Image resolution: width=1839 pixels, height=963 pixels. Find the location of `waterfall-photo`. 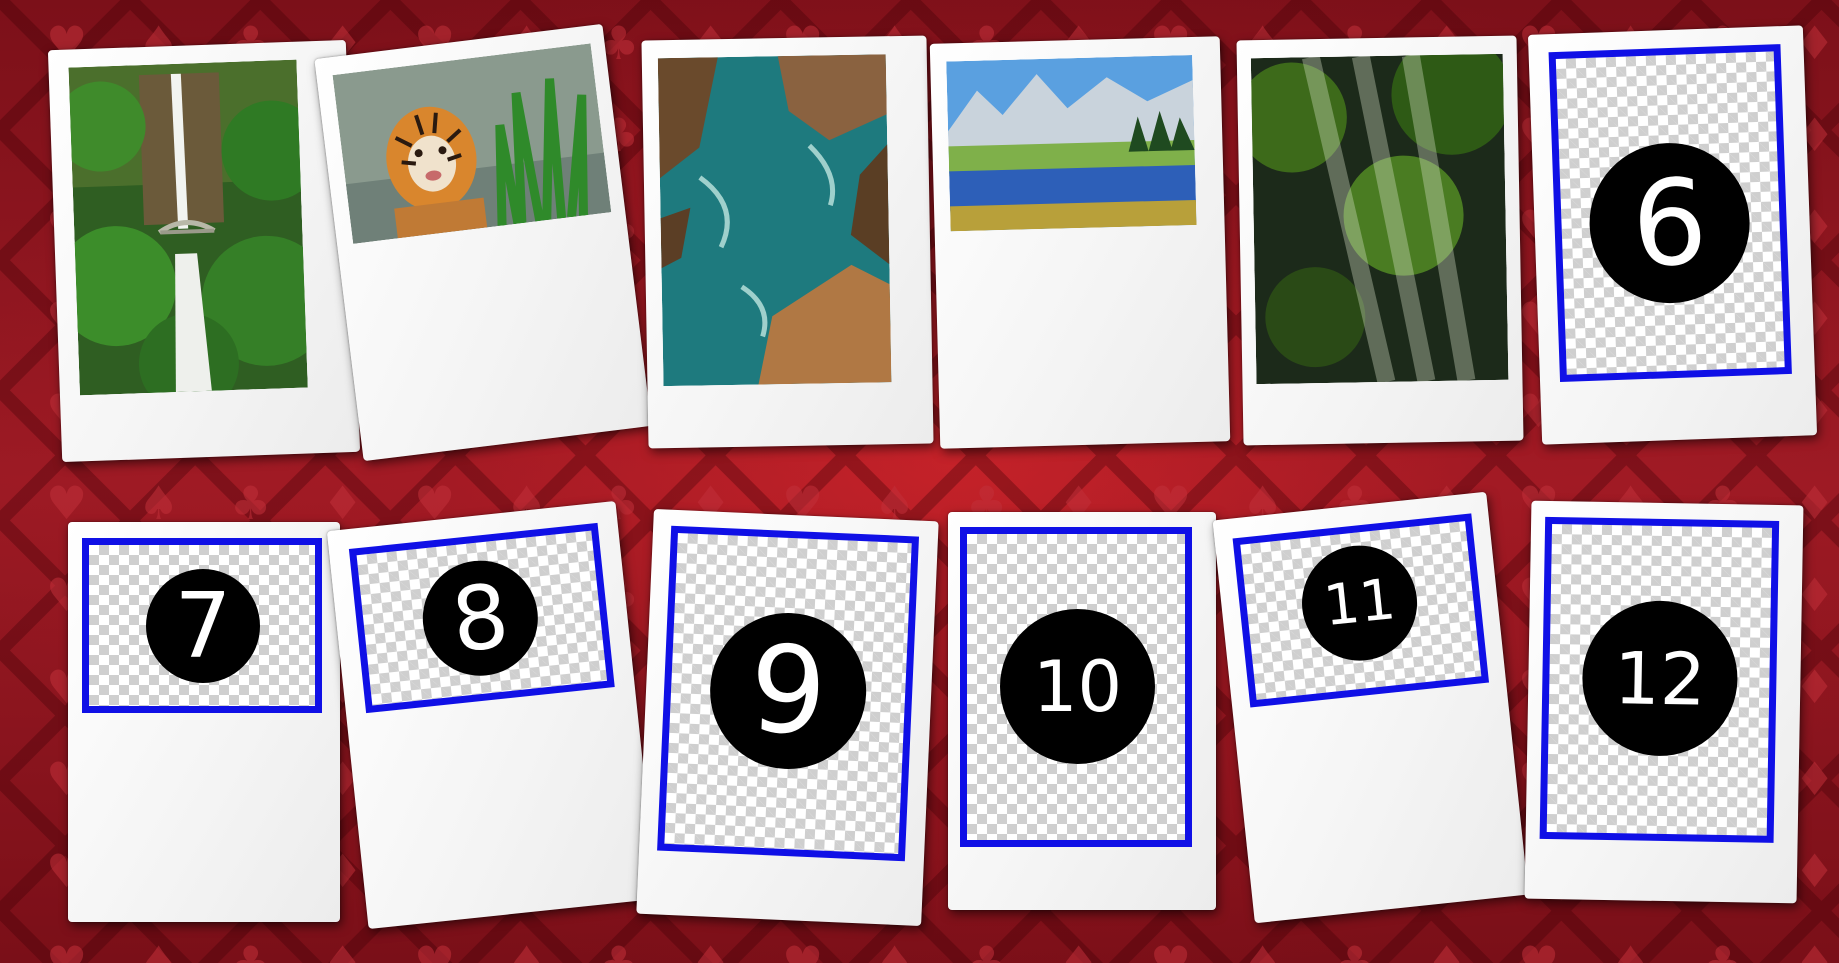

waterfall-photo is located at coordinates (188, 227).